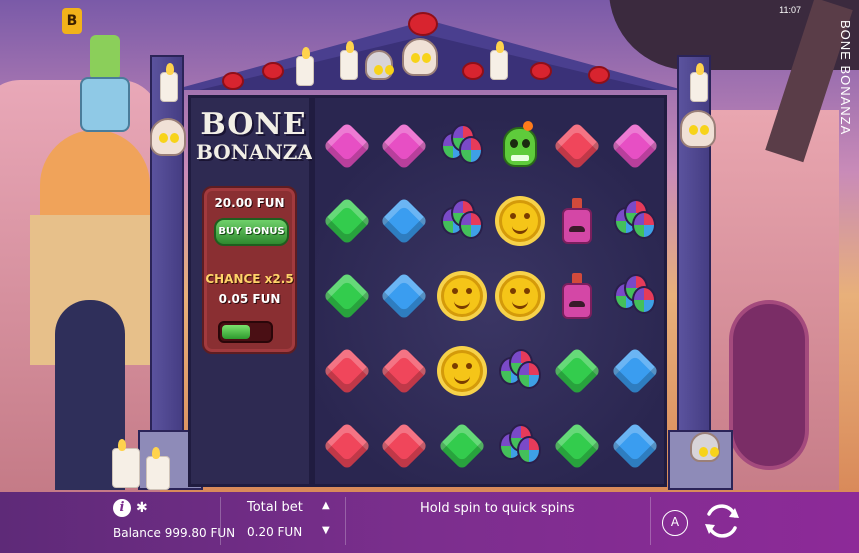 Image resolution: width=859 pixels, height=553 pixels. I want to click on skull-block, so click(105, 104).